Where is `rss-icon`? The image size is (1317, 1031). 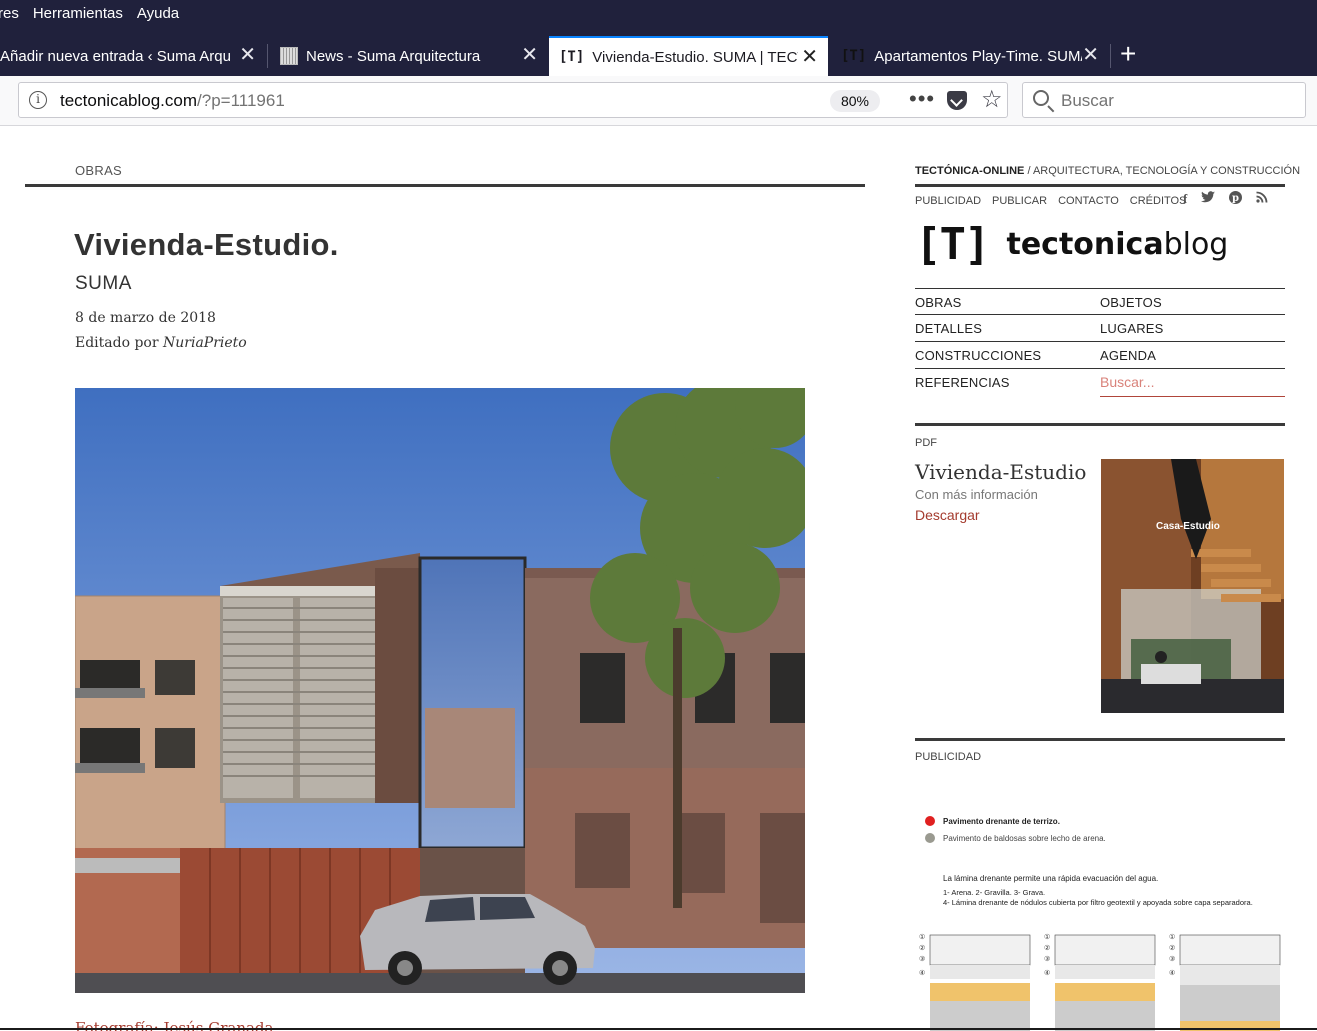 rss-icon is located at coordinates (1262, 199).